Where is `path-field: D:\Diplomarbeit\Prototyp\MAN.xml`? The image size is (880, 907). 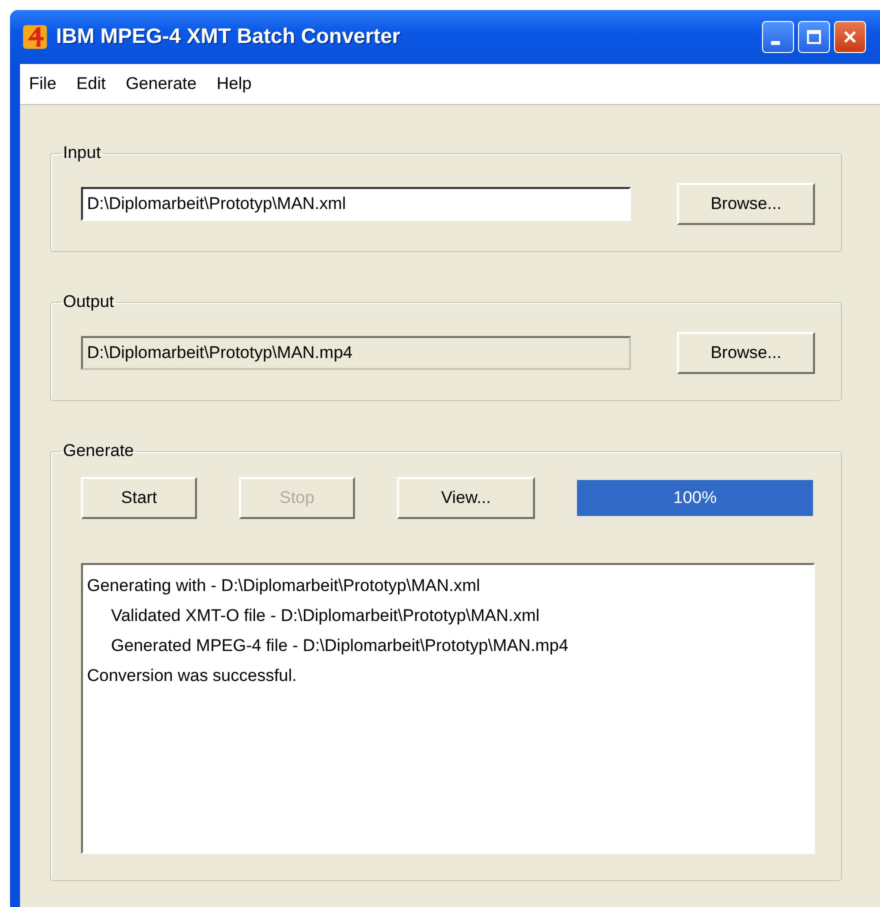 path-field: D:\Diplomarbeit\Prototyp\MAN.xml is located at coordinates (356, 204).